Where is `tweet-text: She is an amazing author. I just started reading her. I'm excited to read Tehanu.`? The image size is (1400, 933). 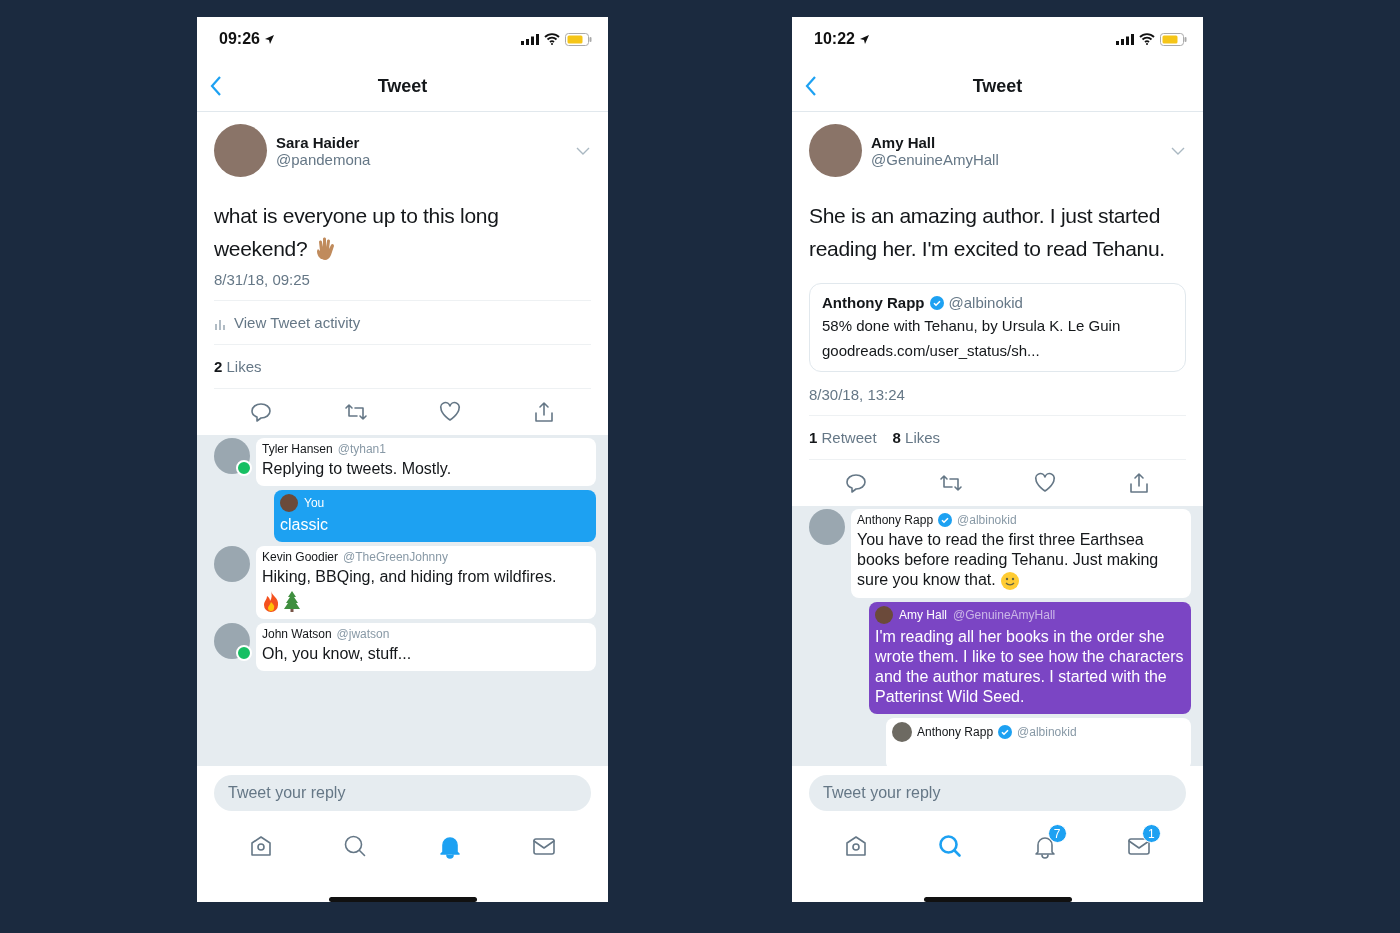
tweet-text: She is an amazing author. I just started reading her. I'm excited to read Tehanu. is located at coordinates (987, 232).